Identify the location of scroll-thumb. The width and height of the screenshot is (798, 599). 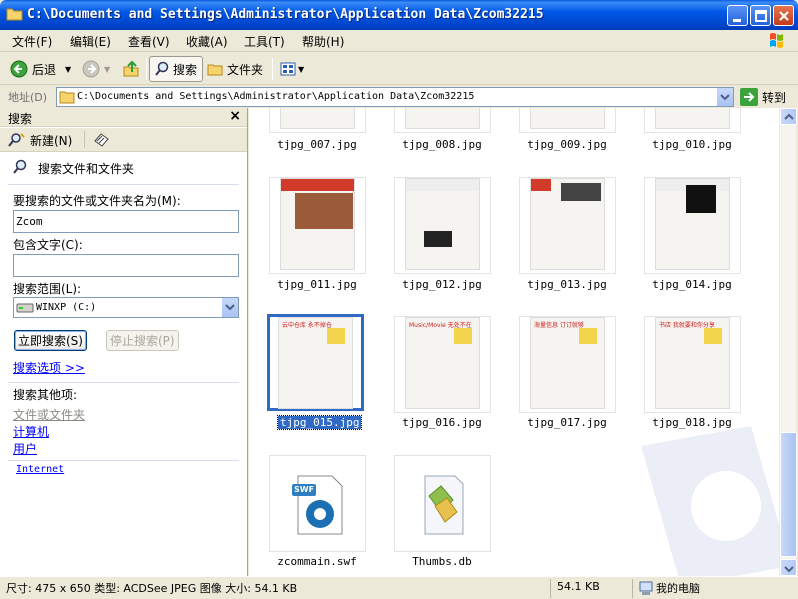
(788, 494).